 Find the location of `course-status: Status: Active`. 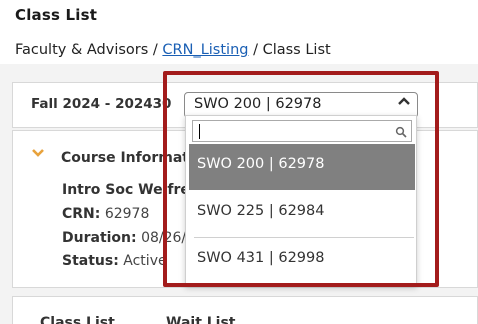

course-status: Status: Active is located at coordinates (114, 261).